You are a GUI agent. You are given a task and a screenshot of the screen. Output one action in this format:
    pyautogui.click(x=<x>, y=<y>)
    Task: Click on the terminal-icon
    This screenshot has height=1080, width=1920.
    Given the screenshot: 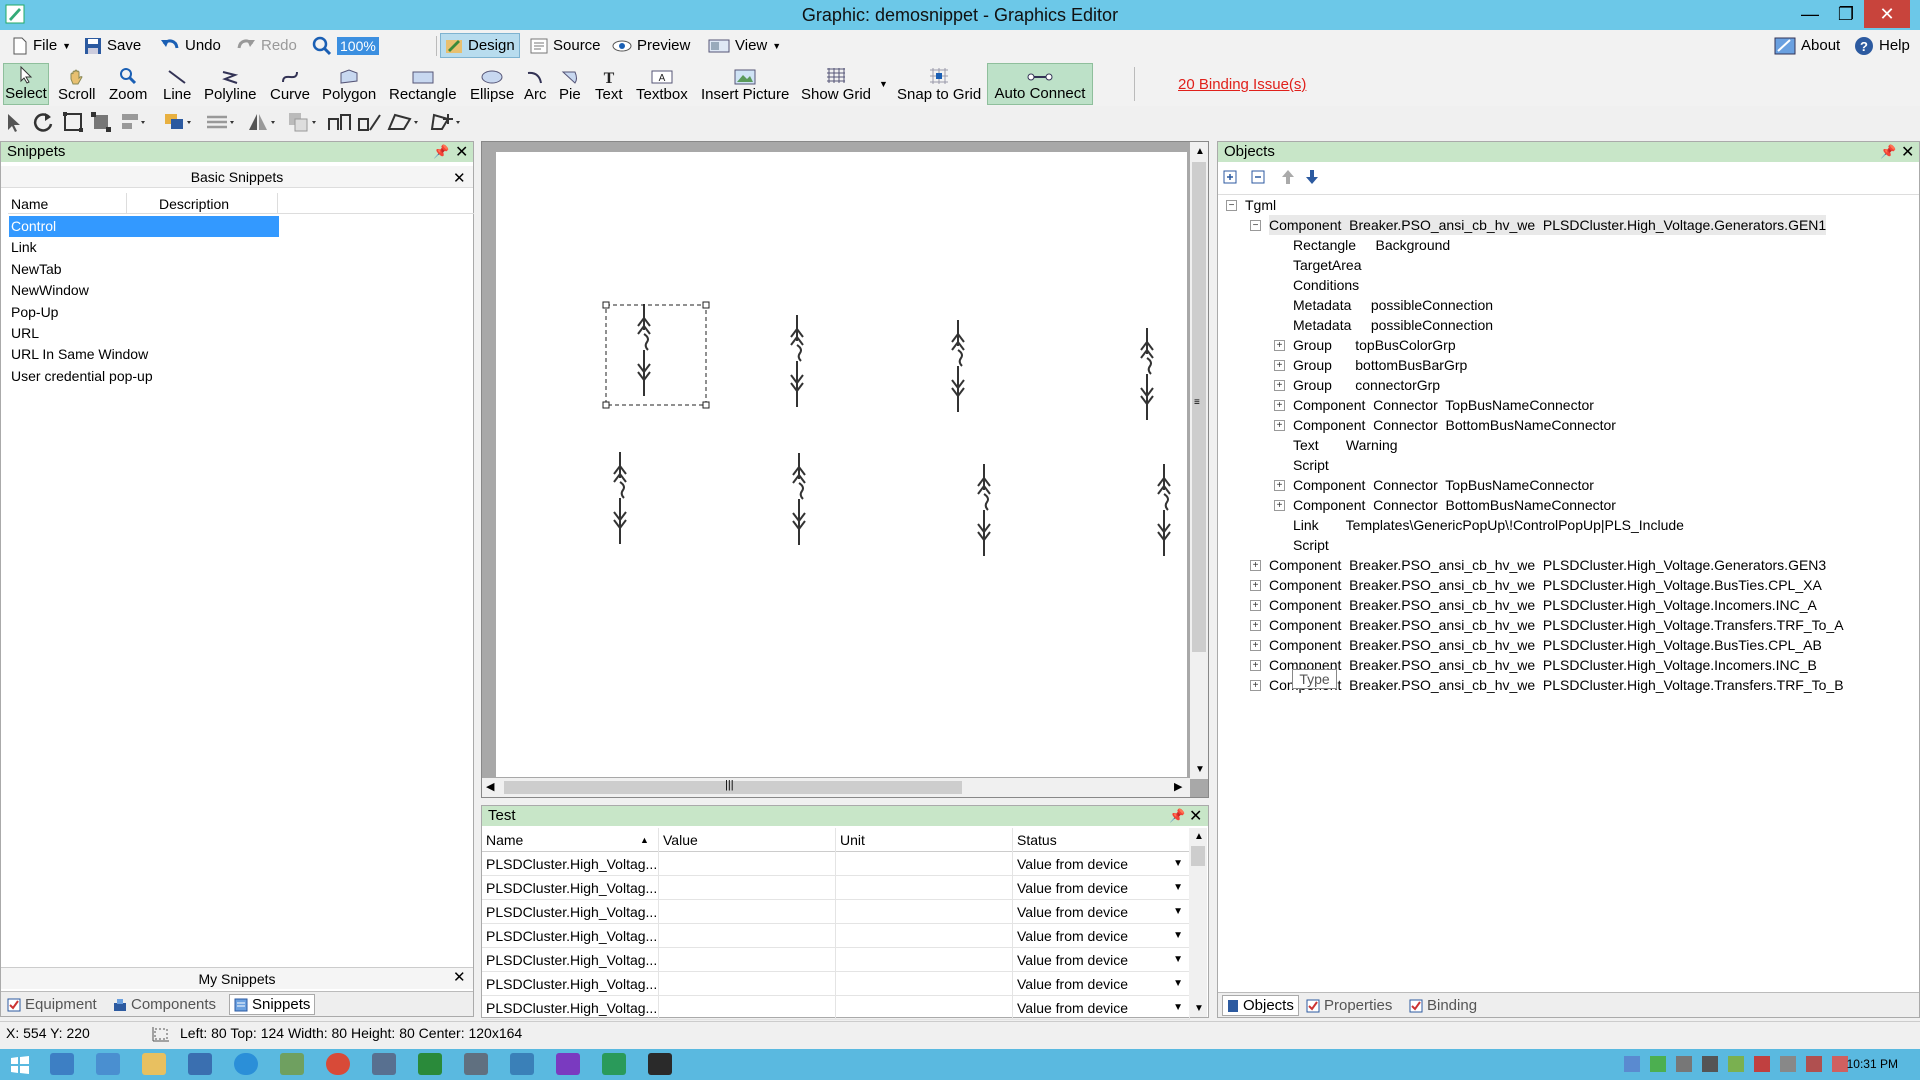 What is the action you would take?
    pyautogui.click(x=660, y=1064)
    